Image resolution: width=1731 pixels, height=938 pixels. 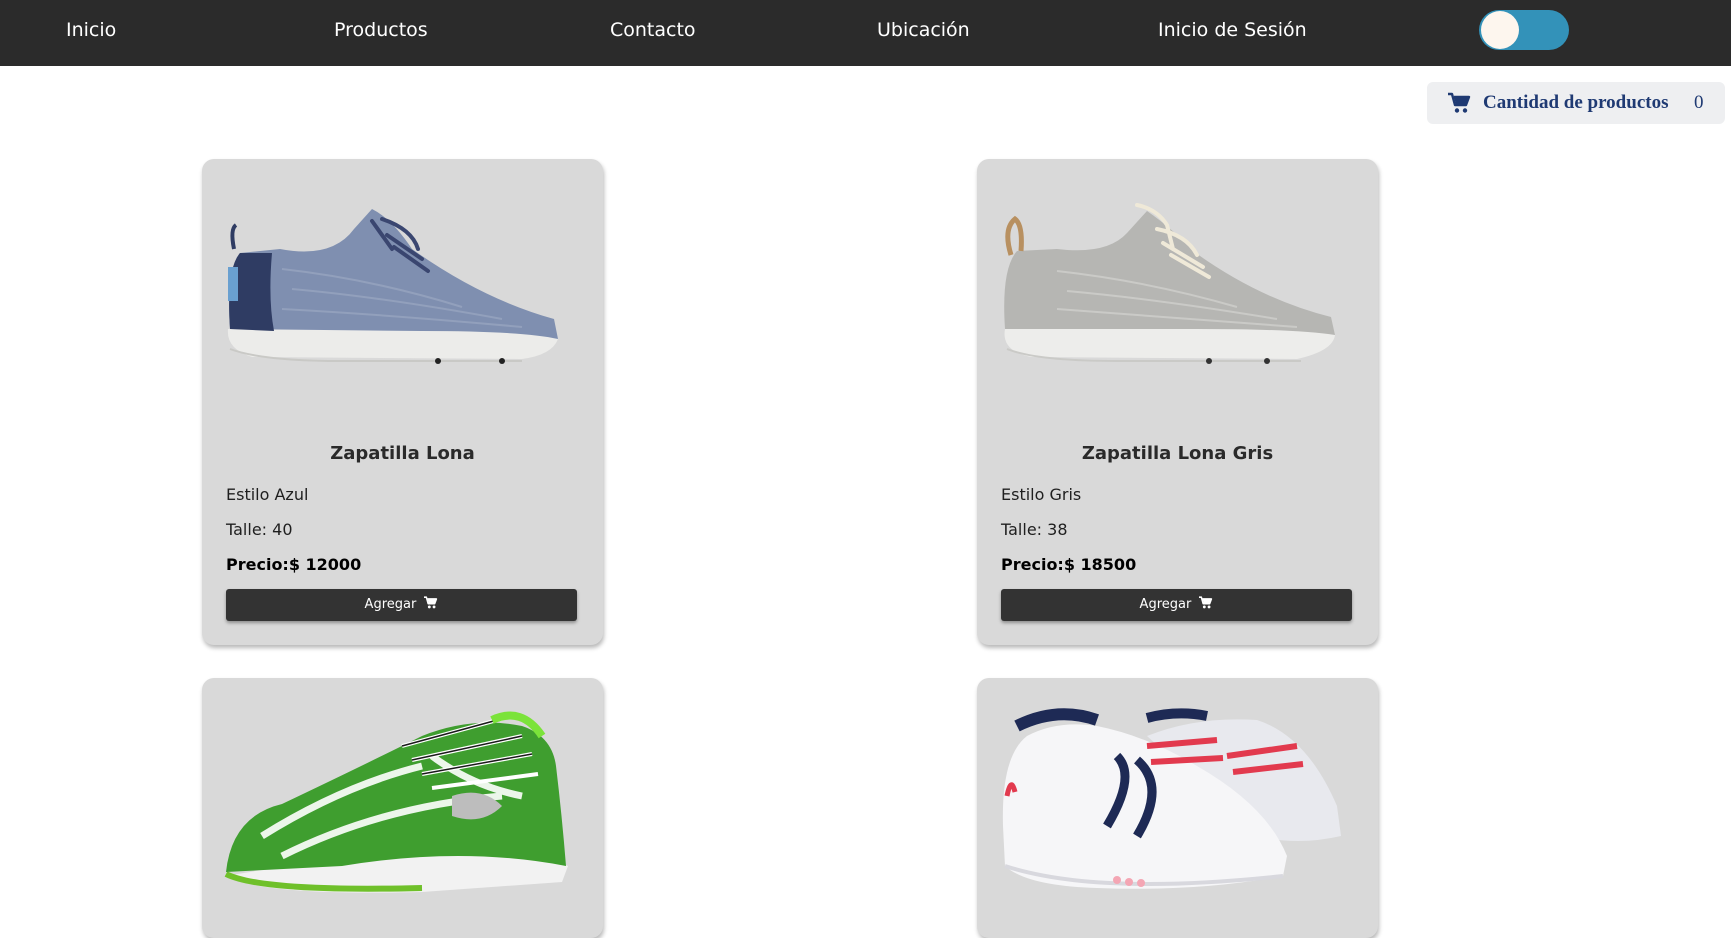 What do you see at coordinates (1500, 30) in the screenshot?
I see `toggle-knob` at bounding box center [1500, 30].